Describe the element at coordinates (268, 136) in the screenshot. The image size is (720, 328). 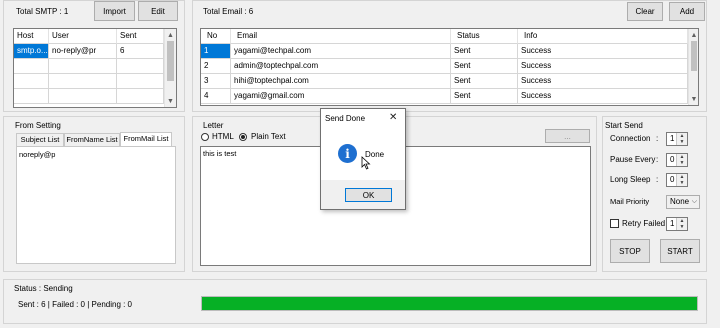
I see `plain-text-radio-label: Plain Text` at that location.